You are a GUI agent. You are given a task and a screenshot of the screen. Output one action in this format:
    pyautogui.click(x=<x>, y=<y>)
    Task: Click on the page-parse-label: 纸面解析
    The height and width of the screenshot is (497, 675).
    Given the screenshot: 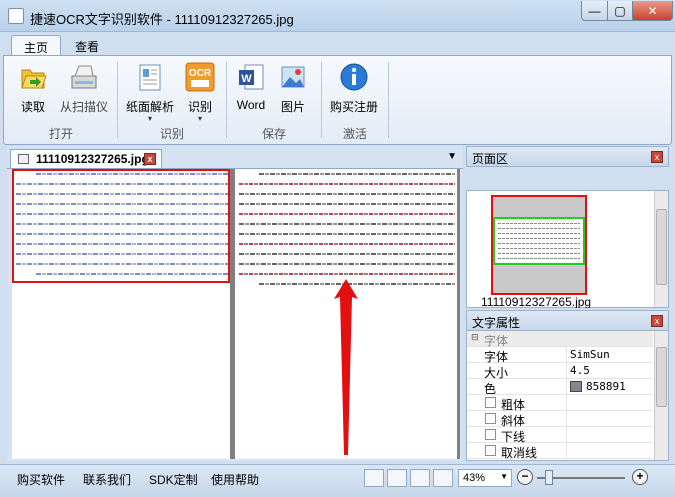 What is the action you would take?
    pyautogui.click(x=149, y=107)
    